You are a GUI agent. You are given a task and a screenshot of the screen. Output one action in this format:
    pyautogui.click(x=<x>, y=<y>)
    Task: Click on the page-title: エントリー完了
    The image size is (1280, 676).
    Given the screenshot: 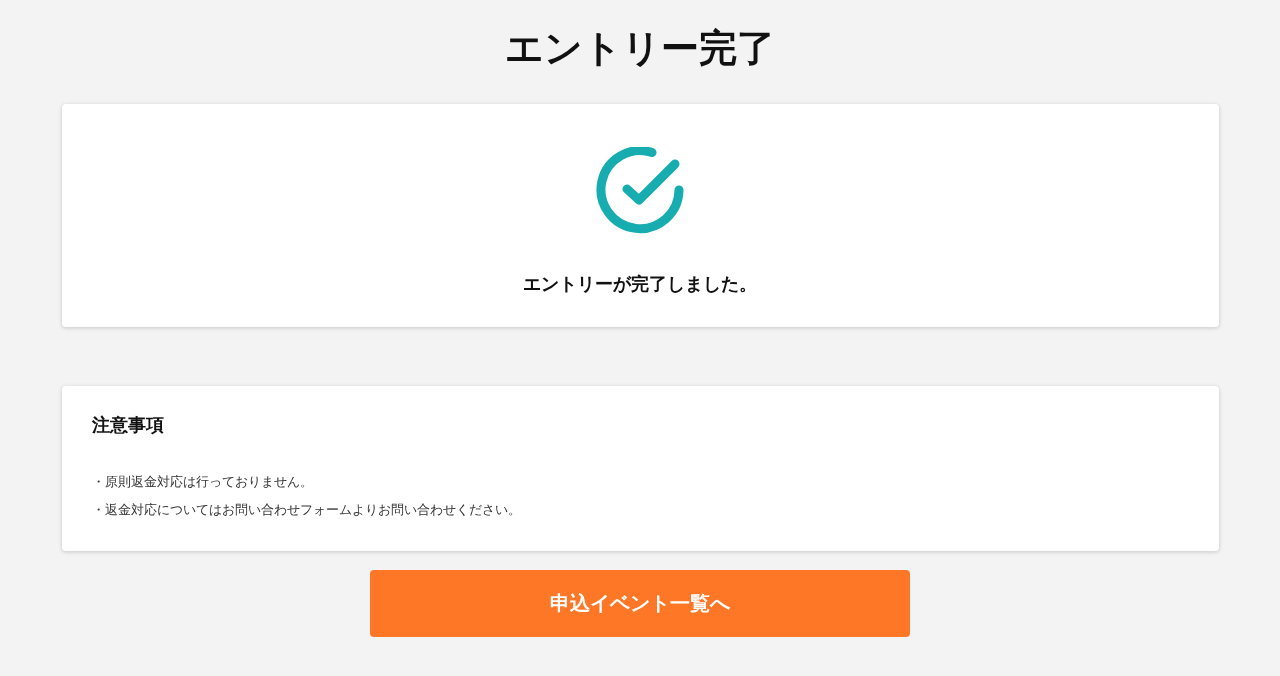 What is the action you would take?
    pyautogui.click(x=640, y=48)
    